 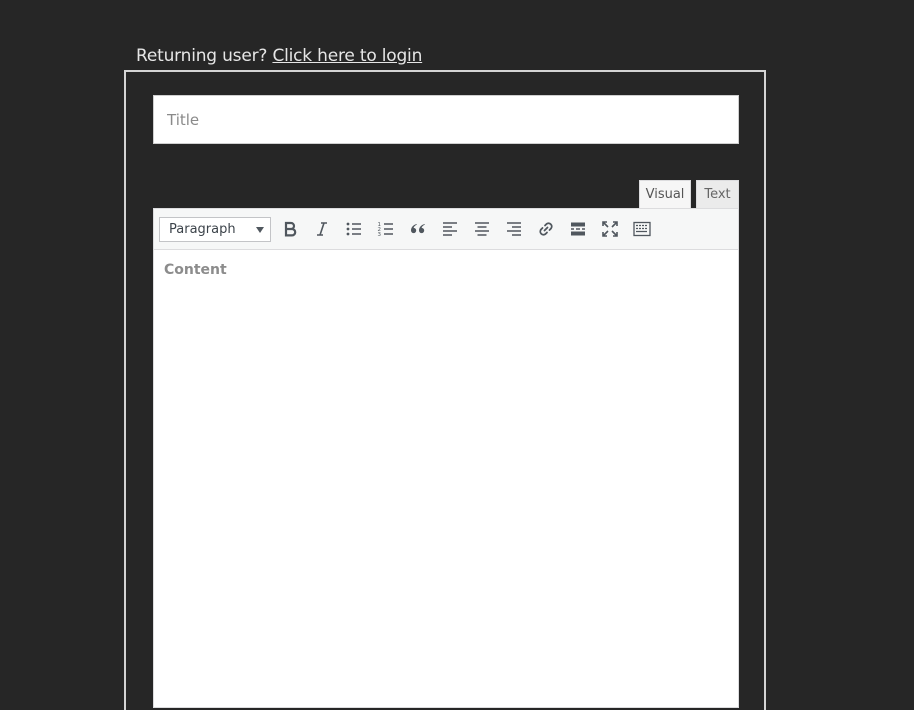 I want to click on login-prompt-text: Returning user?, so click(x=202, y=56).